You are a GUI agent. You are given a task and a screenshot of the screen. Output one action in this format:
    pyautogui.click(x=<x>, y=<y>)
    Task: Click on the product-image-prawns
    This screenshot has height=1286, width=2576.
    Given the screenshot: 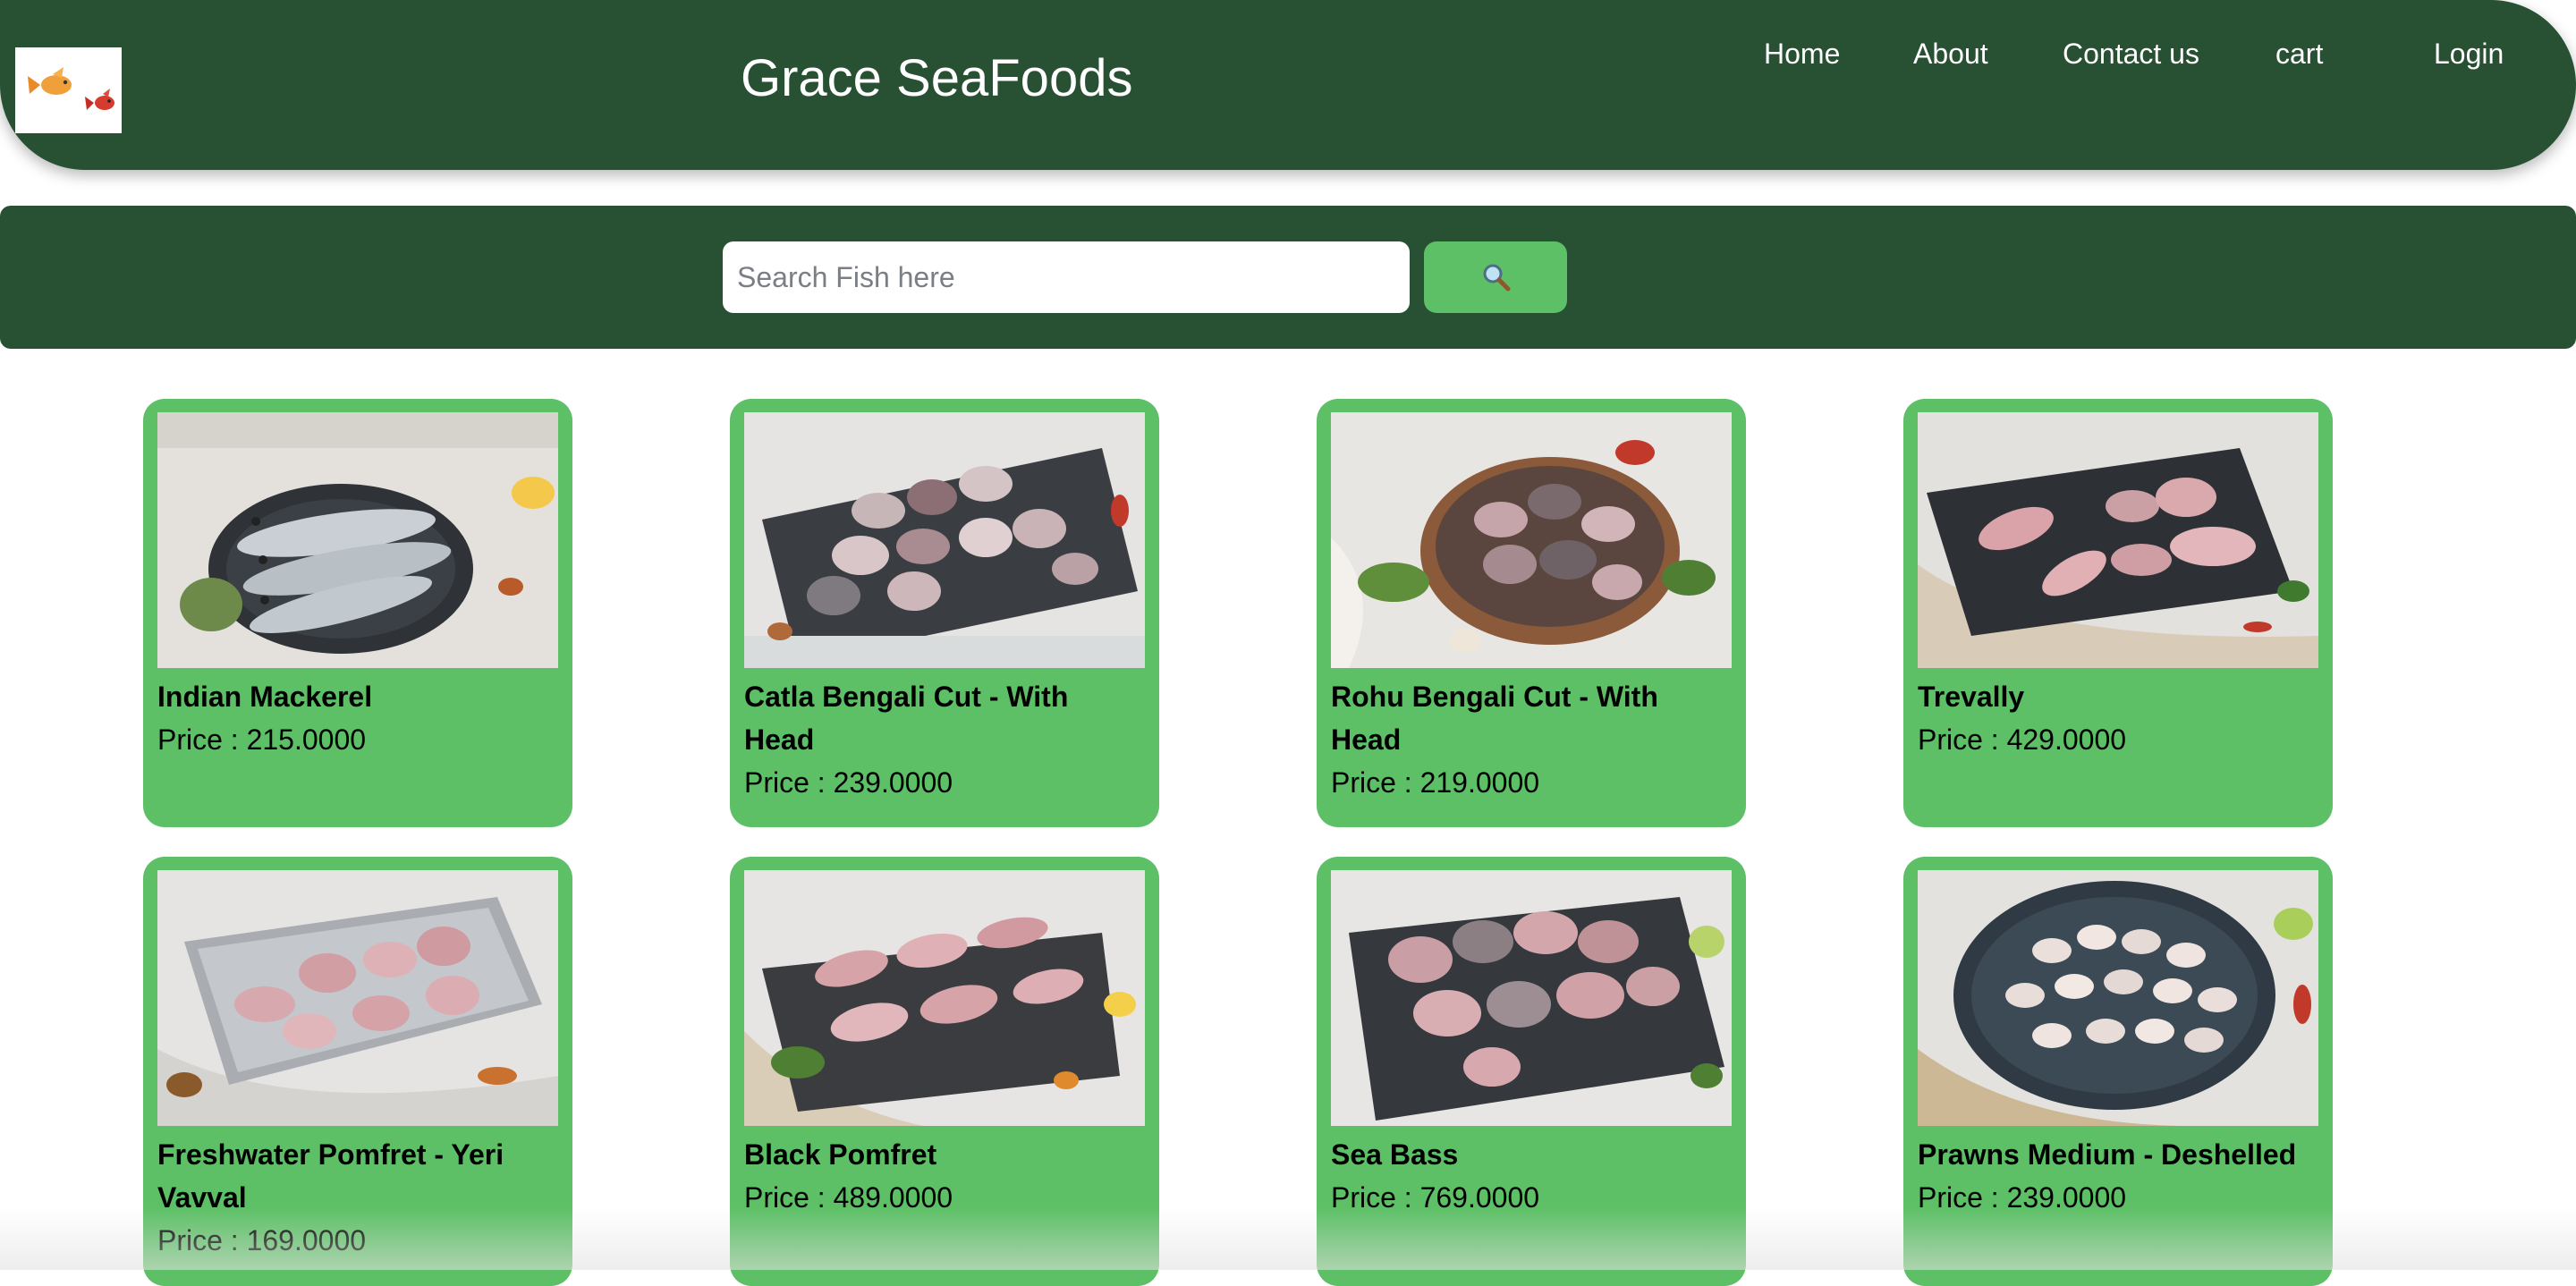 What is the action you would take?
    pyautogui.click(x=2118, y=998)
    